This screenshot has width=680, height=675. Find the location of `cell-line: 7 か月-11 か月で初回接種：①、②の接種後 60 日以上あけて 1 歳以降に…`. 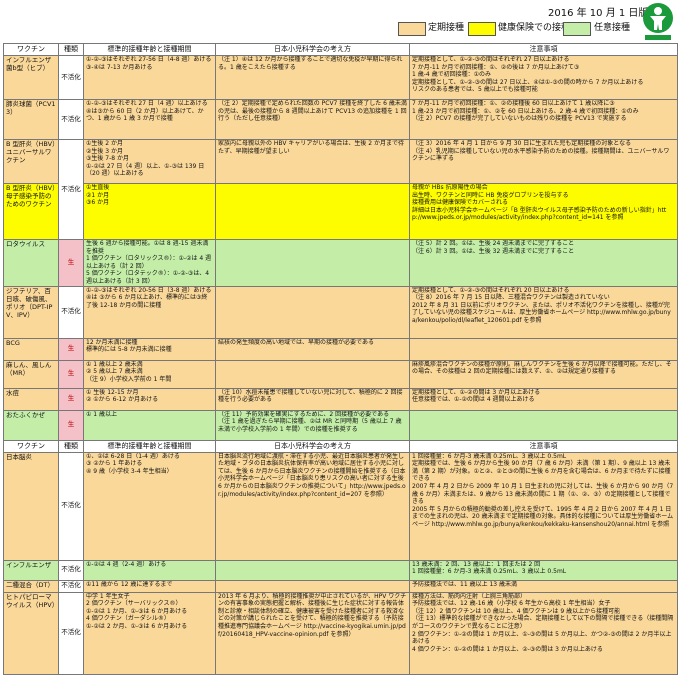

cell-line: 7 か月-11 か月で初回接種：①、②の接種後 60 日以上あけて 1 歳以降に… is located at coordinates (513, 104).